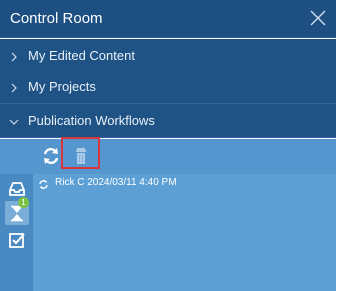 The height and width of the screenshot is (291, 337). What do you see at coordinates (318, 18) in the screenshot?
I see `close-icon` at bounding box center [318, 18].